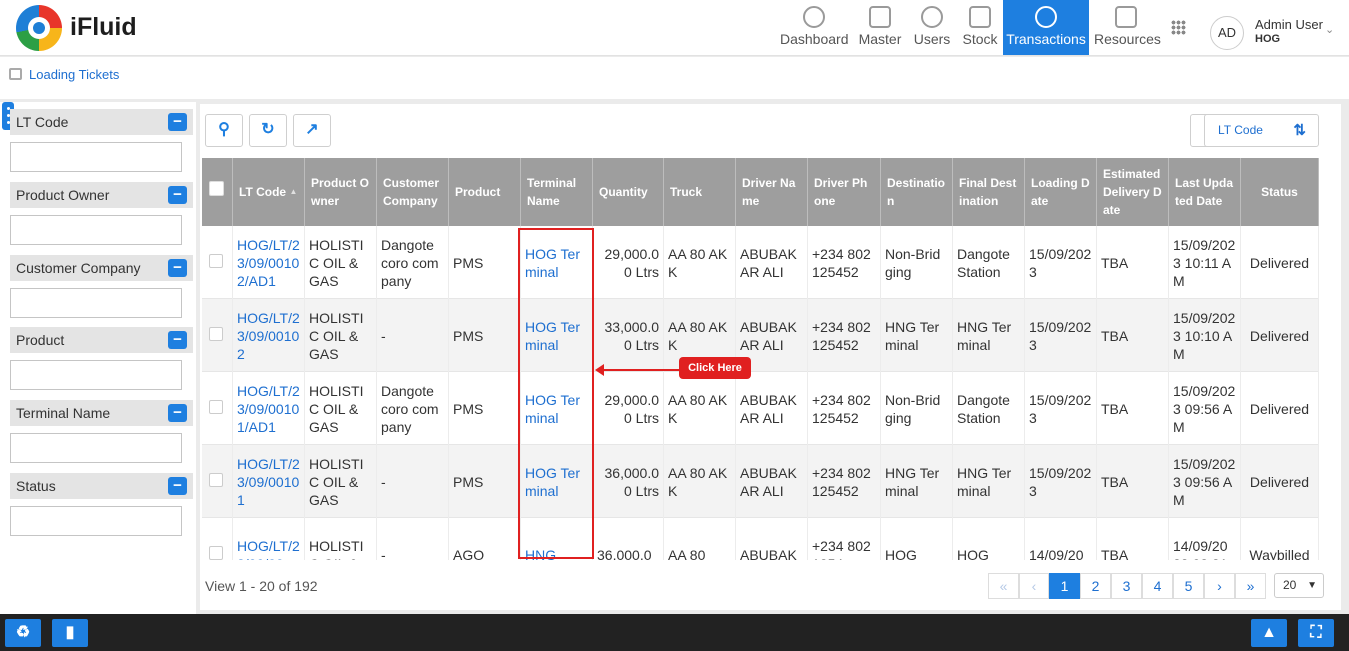  What do you see at coordinates (96, 157) in the screenshot?
I see `filter-input-lt-code` at bounding box center [96, 157].